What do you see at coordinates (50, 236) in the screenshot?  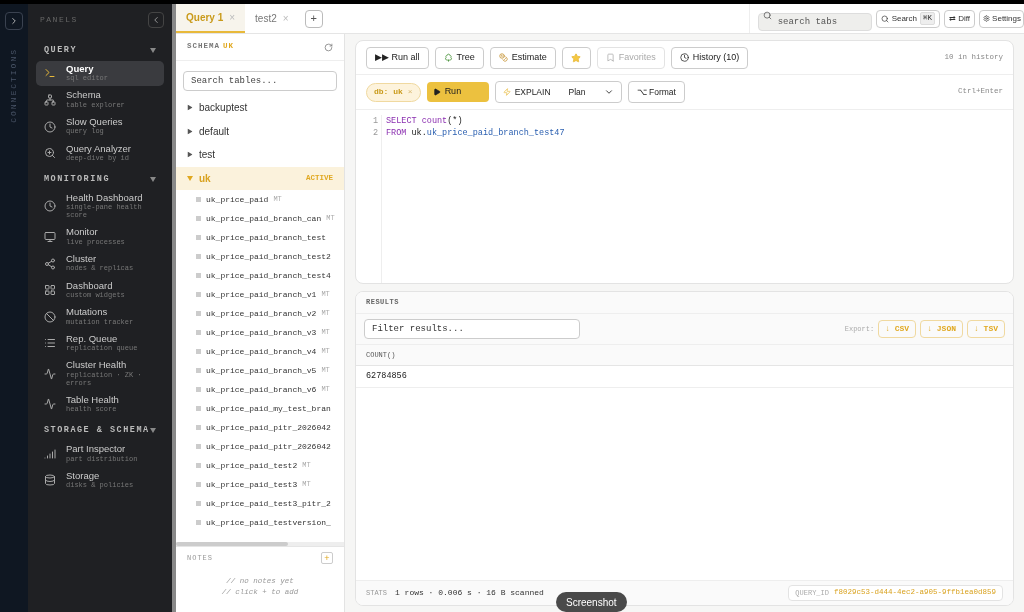 I see `monitor-icon` at bounding box center [50, 236].